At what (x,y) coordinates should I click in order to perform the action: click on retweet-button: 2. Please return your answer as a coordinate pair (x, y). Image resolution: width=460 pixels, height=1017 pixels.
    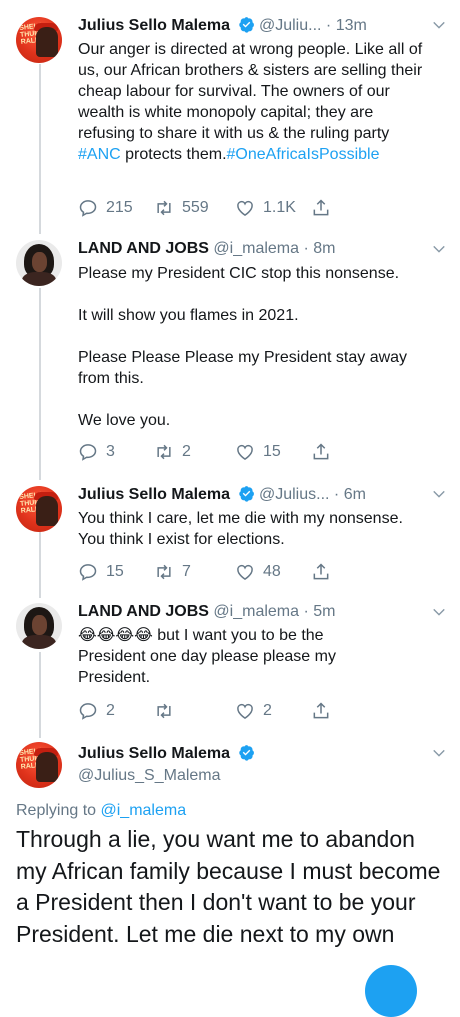
    Looking at the image, I should click on (172, 452).